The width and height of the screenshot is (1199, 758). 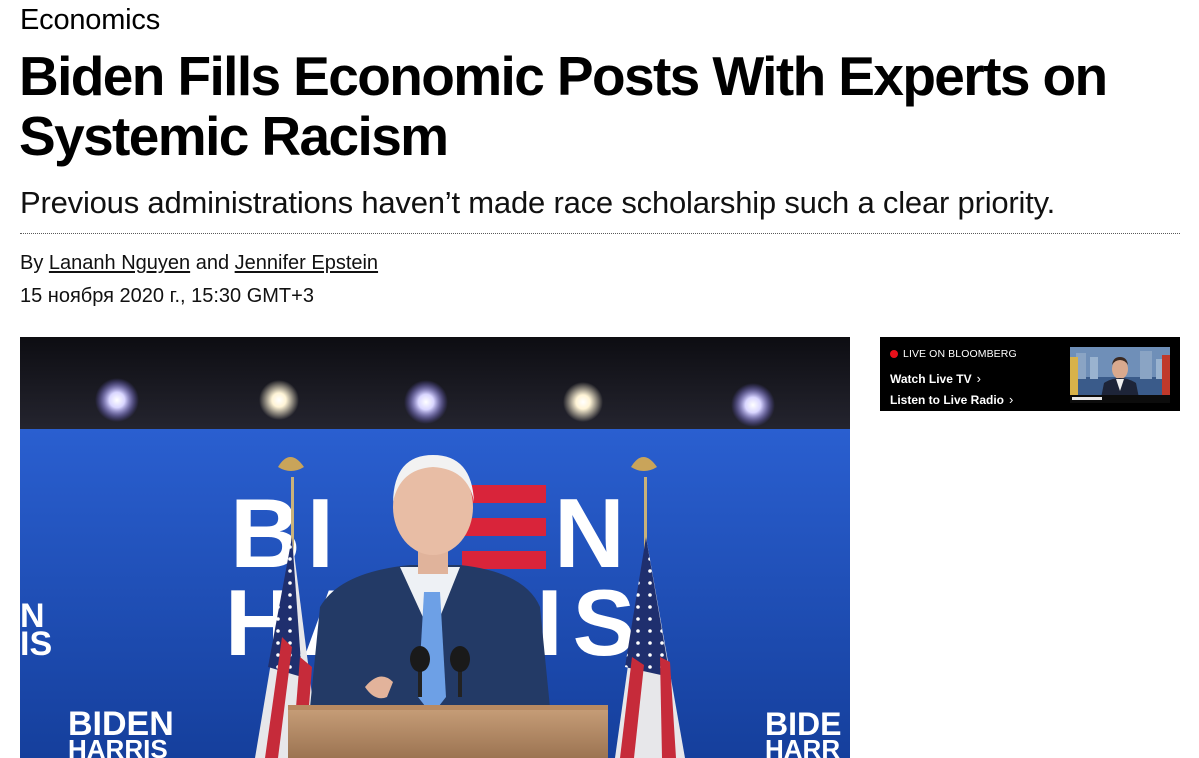 I want to click on live-tv-thumbnail, so click(x=1120, y=375).